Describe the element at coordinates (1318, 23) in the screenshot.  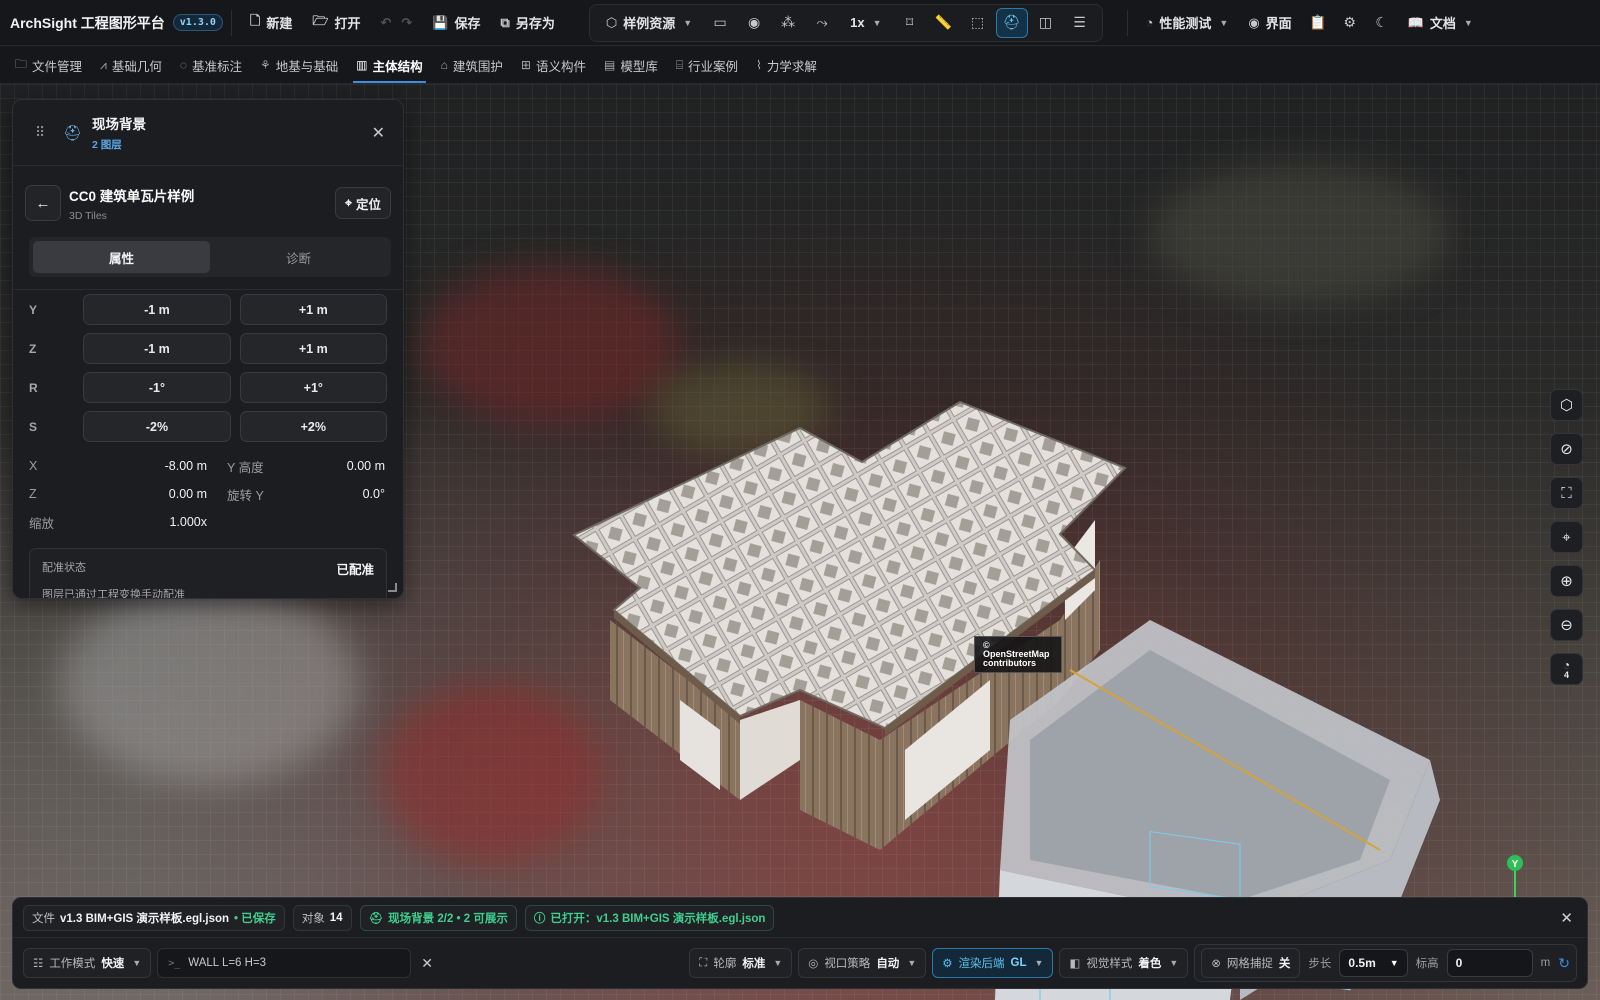
I see `clipboard-icon: 📋` at that location.